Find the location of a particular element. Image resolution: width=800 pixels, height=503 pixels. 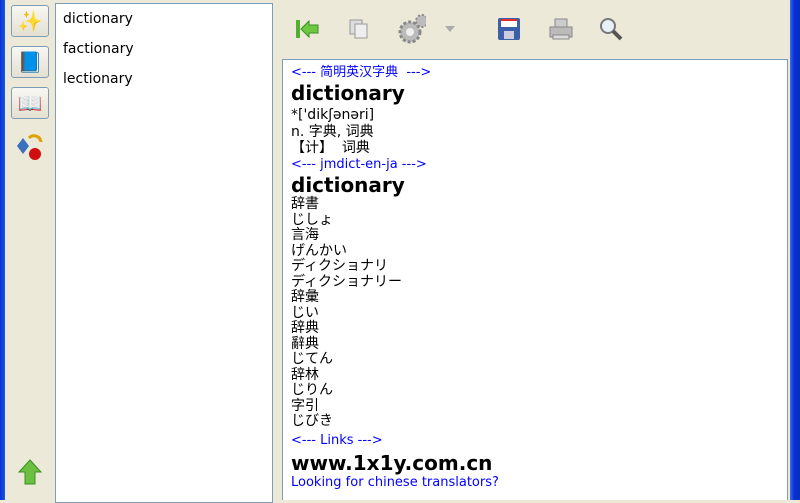

back-icon is located at coordinates (307, 29).